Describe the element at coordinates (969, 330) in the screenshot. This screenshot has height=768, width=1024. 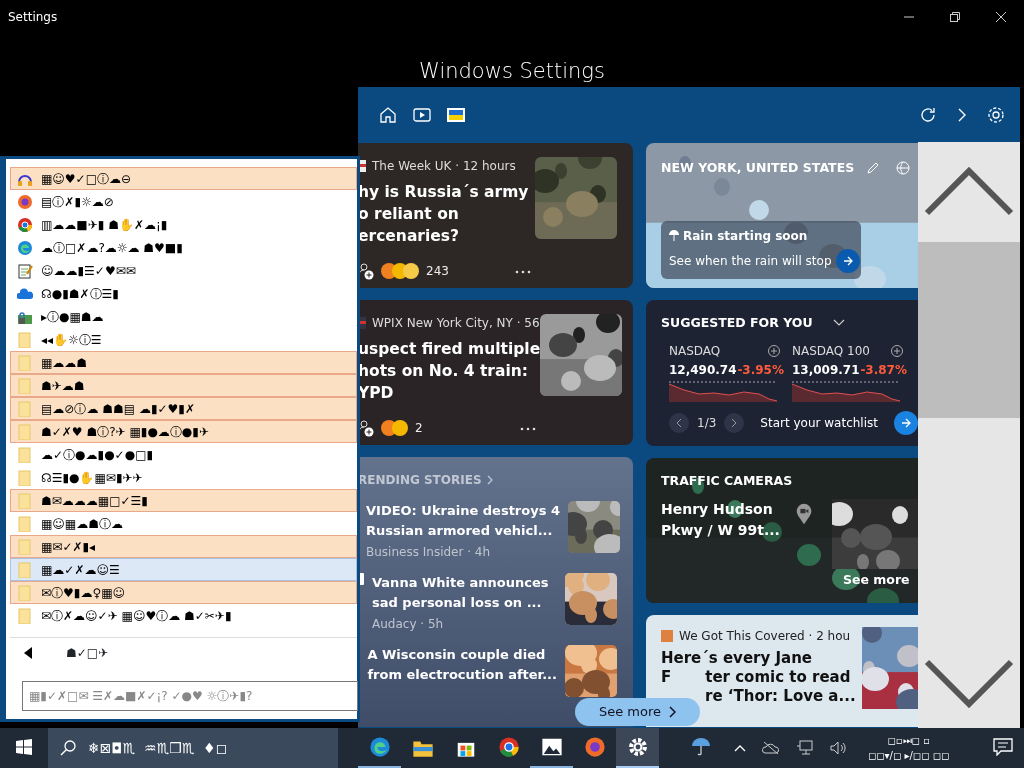
I see `scrollbar-thumb` at that location.